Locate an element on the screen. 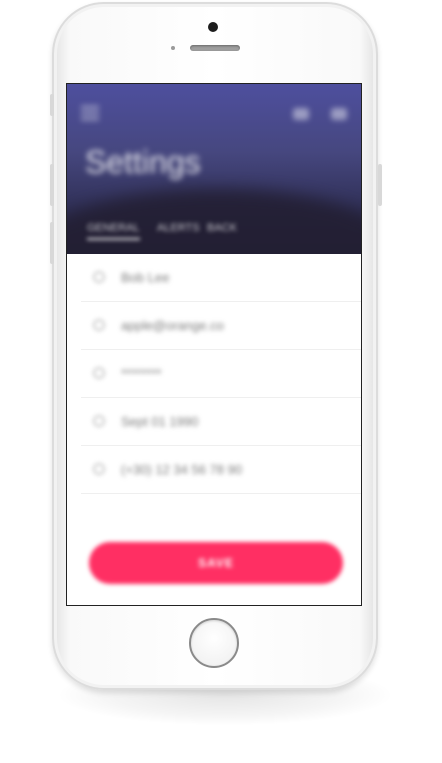  user-icon is located at coordinates (99, 277).